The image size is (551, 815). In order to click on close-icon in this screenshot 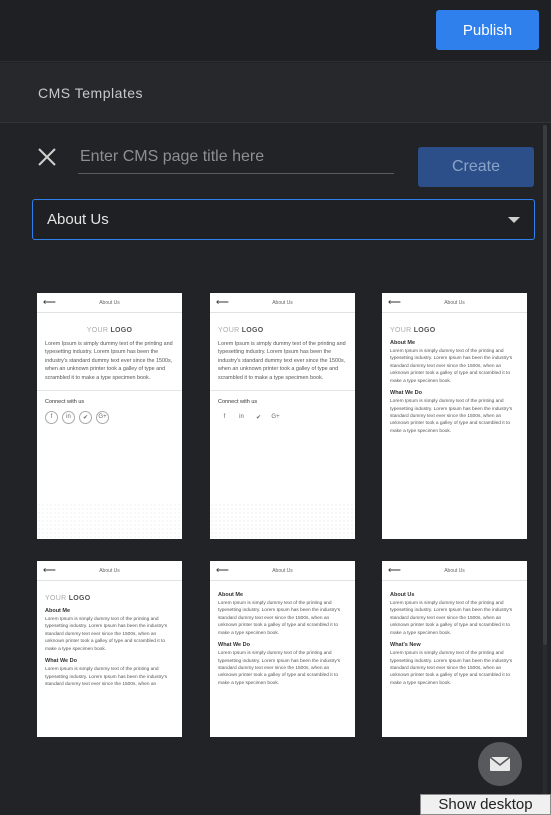, I will do `click(47, 157)`.